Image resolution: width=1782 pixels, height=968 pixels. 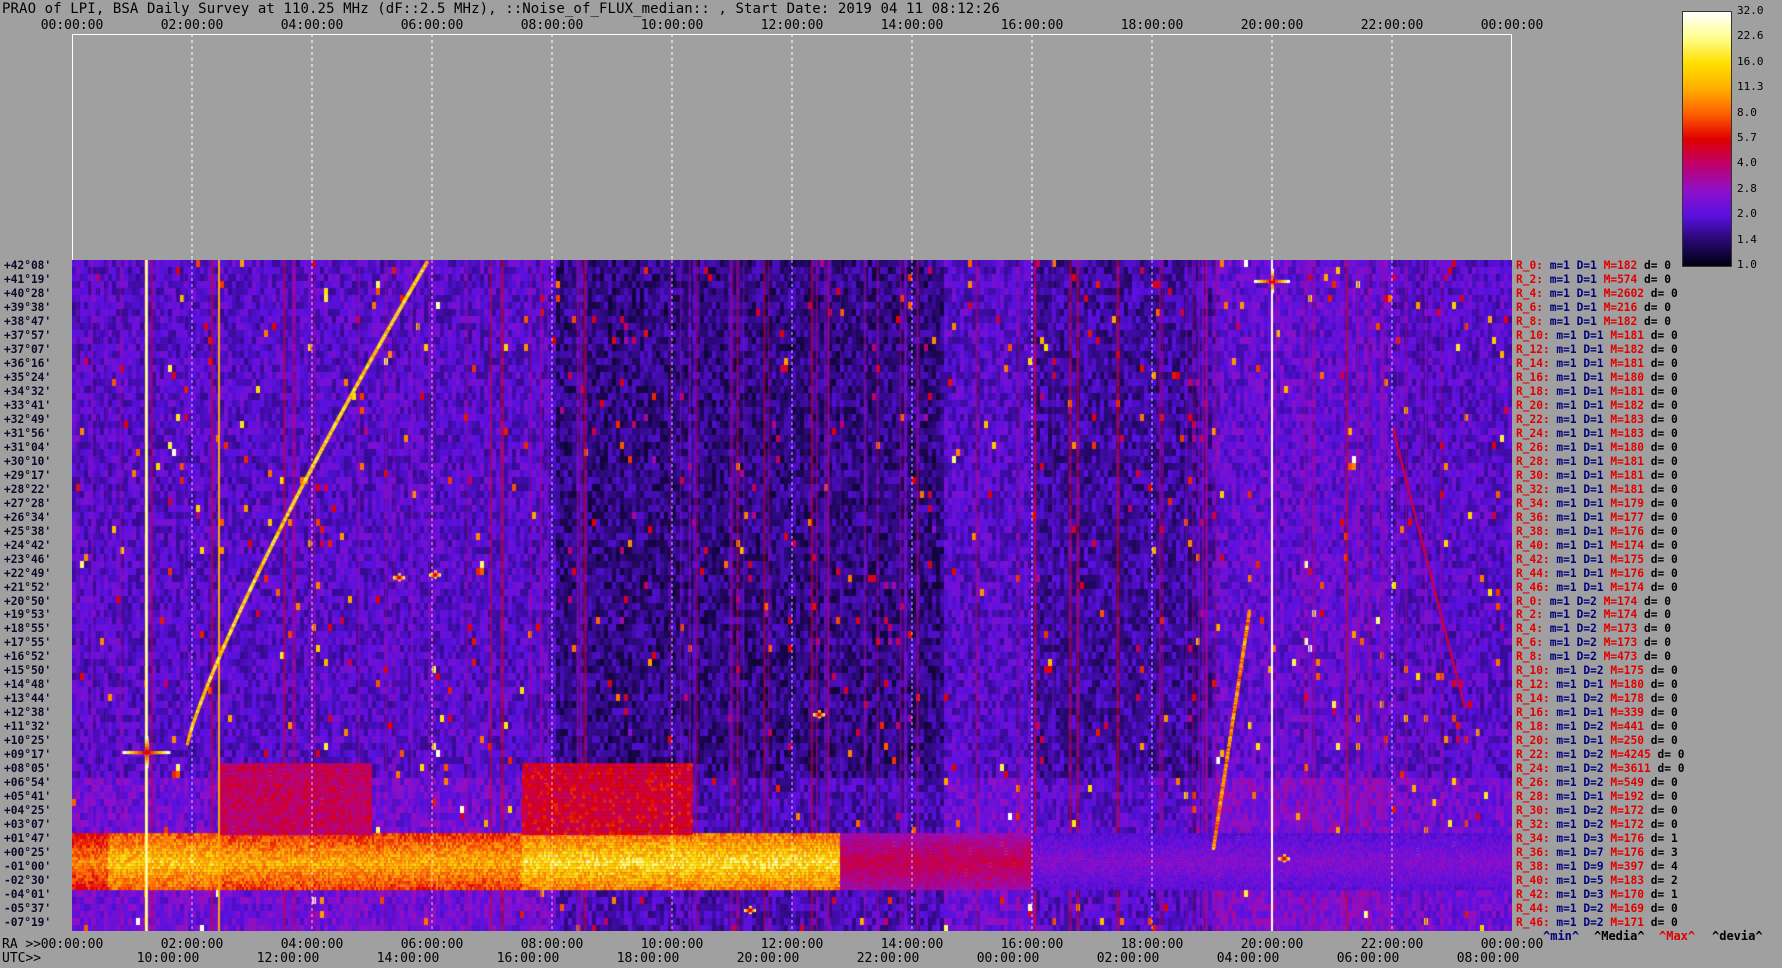 I want to click on legend-min: ^min^, so click(x=1561, y=936).